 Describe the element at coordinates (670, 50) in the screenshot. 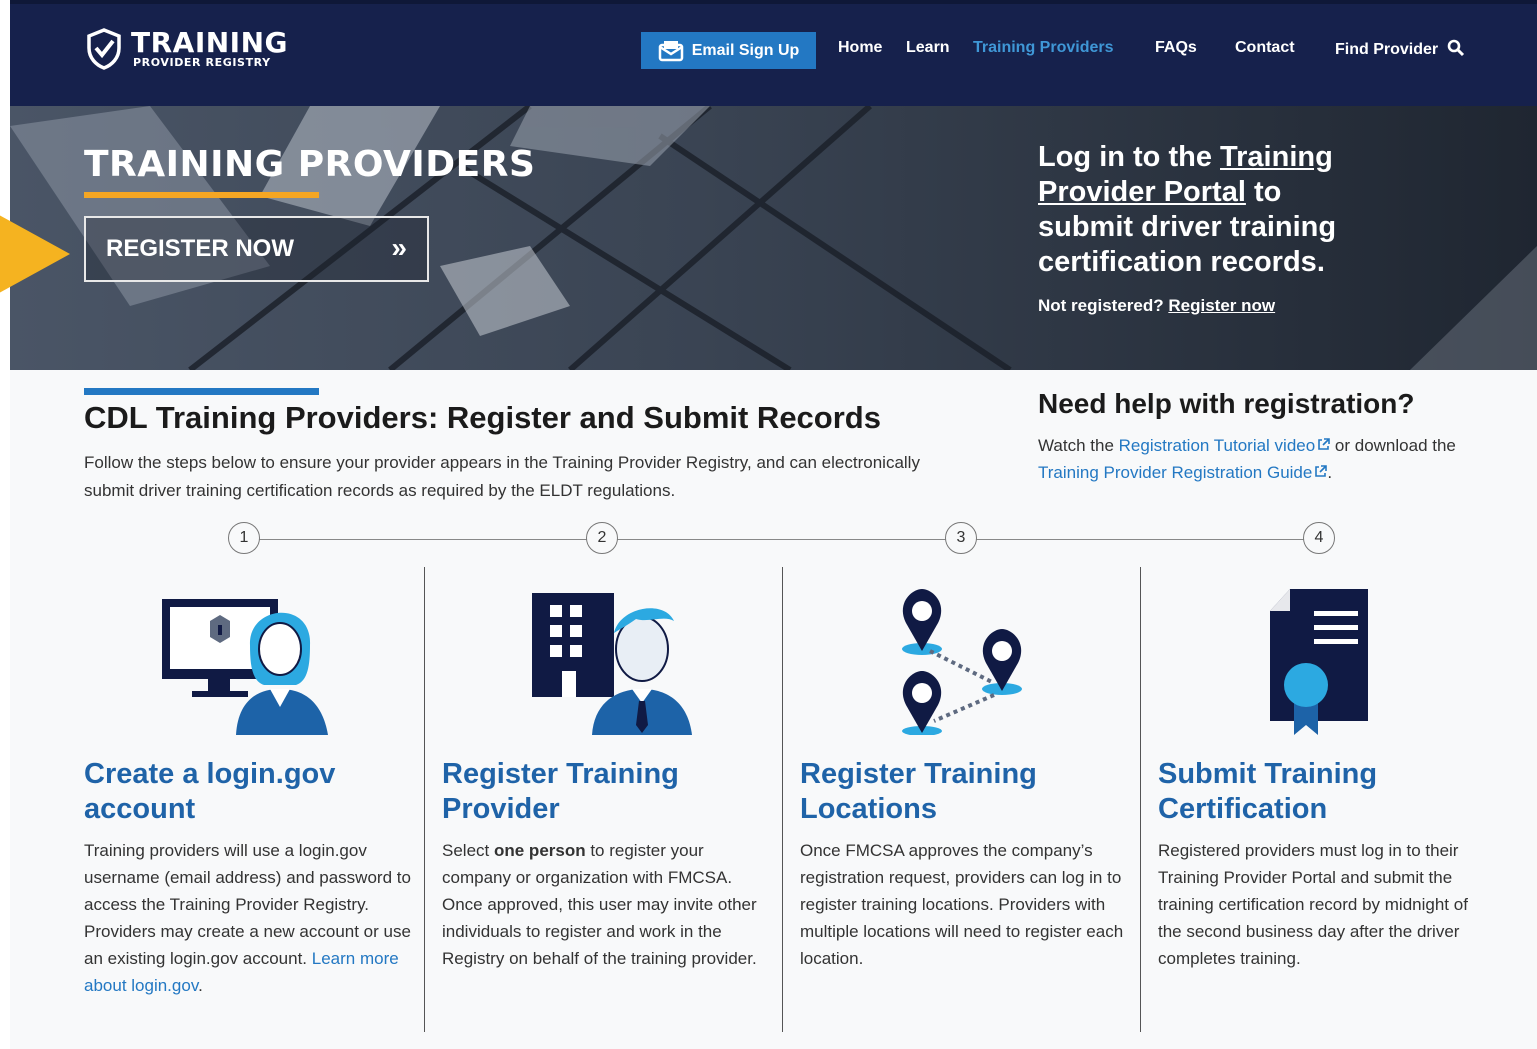

I see `envelope-icon` at that location.